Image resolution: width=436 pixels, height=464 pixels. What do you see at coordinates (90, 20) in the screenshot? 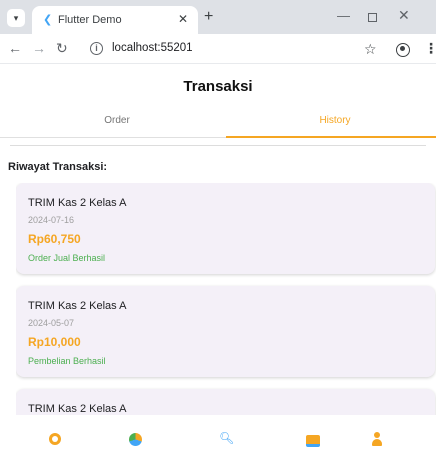
I see `tab-title: Flutter Demo` at bounding box center [90, 20].